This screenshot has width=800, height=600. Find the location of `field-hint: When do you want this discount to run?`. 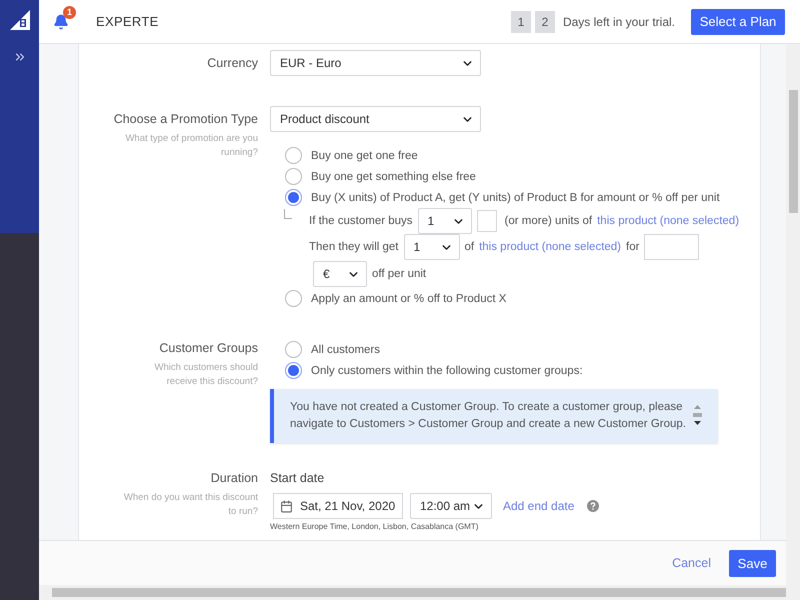

field-hint: When do you want this discount to run? is located at coordinates (190, 505).